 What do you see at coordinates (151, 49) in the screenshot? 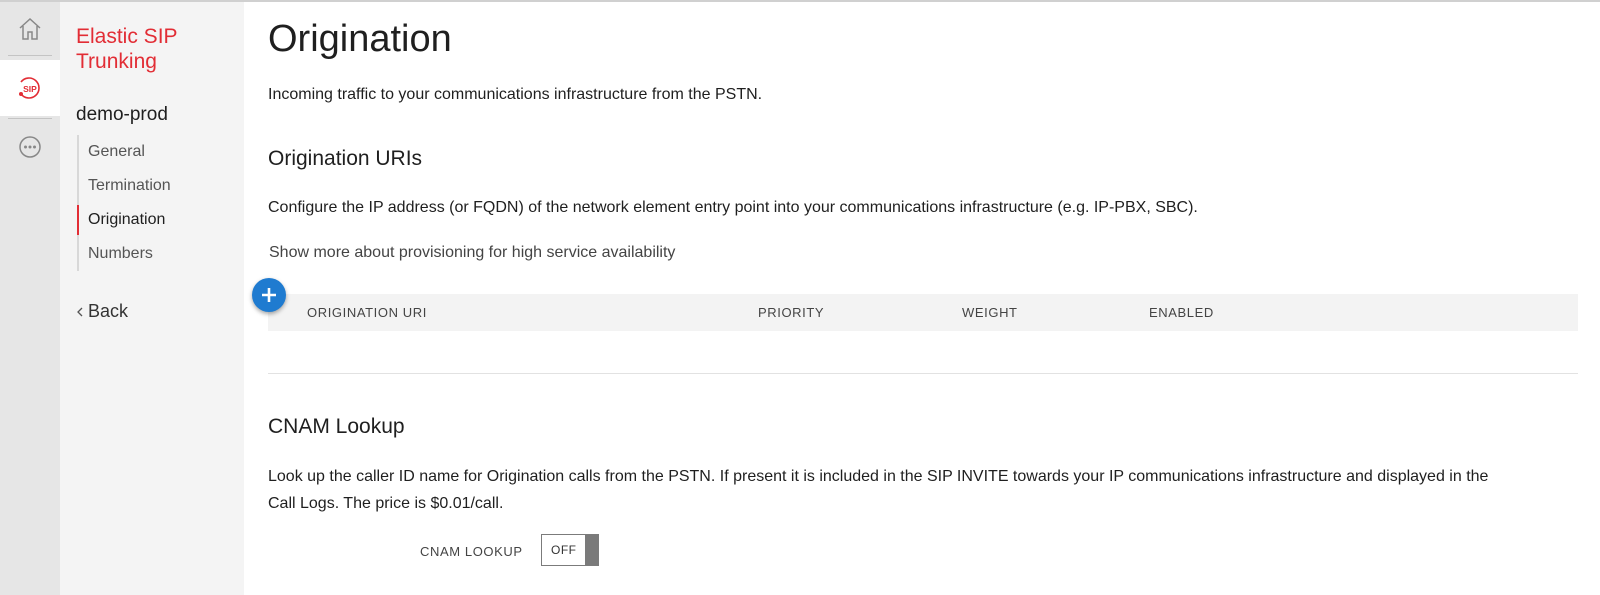
I see `product-title: Elastic SIP Trunking` at bounding box center [151, 49].